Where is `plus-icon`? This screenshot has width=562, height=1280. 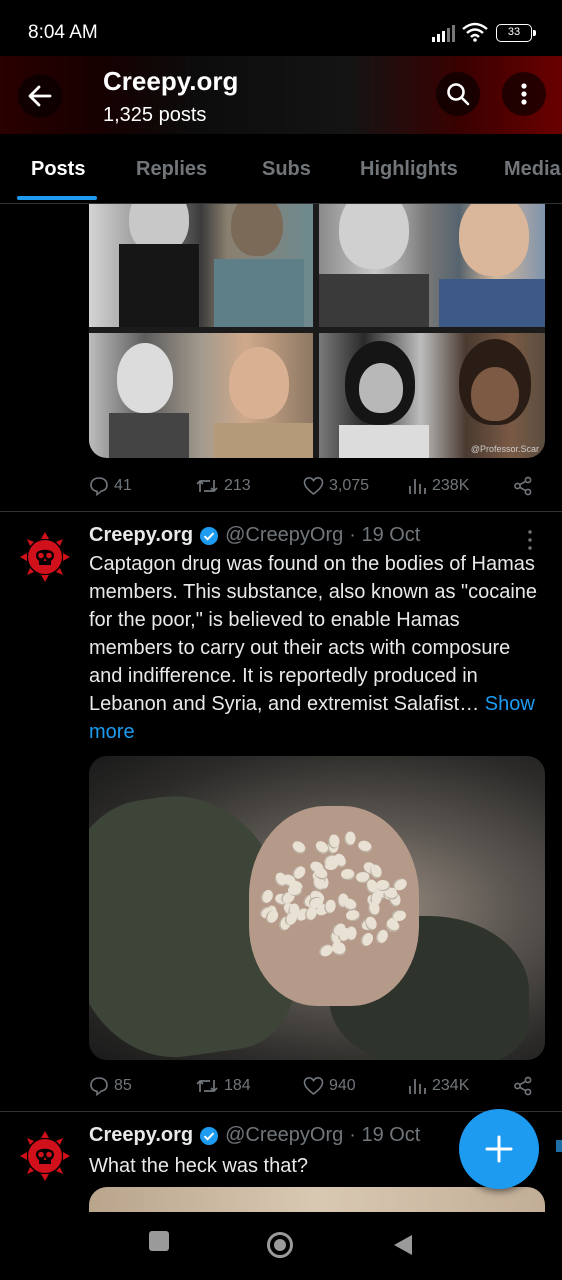
plus-icon is located at coordinates (499, 1149).